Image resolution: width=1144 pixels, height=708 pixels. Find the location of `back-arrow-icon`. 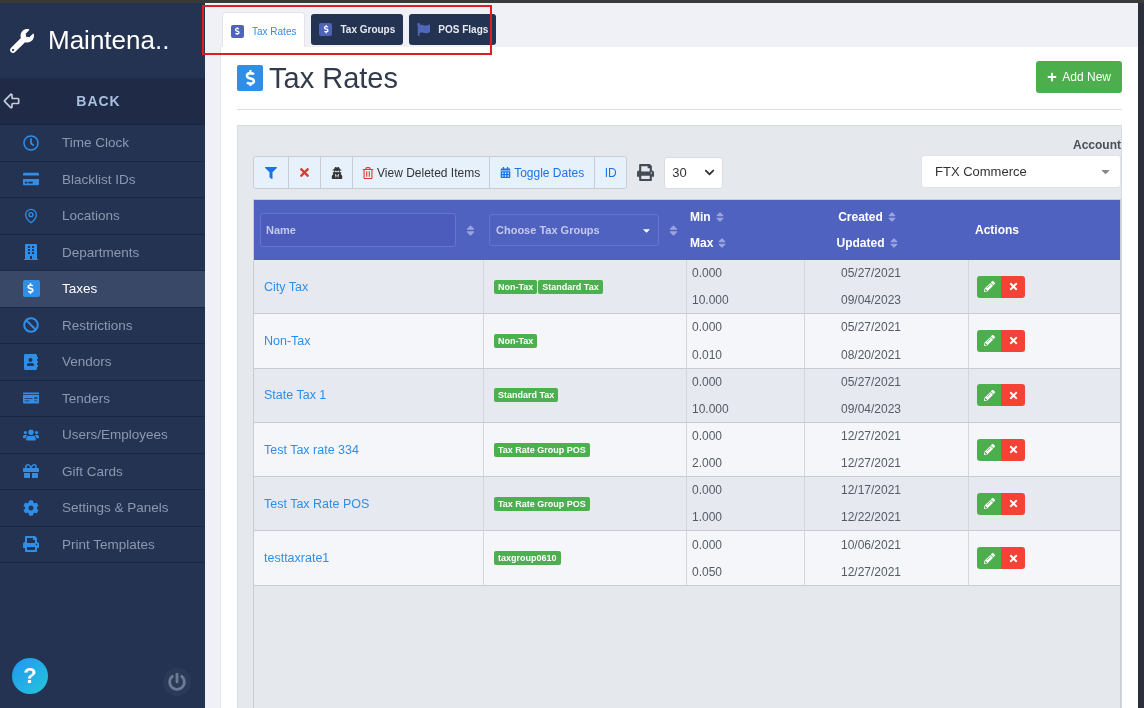

back-arrow-icon is located at coordinates (12, 101).